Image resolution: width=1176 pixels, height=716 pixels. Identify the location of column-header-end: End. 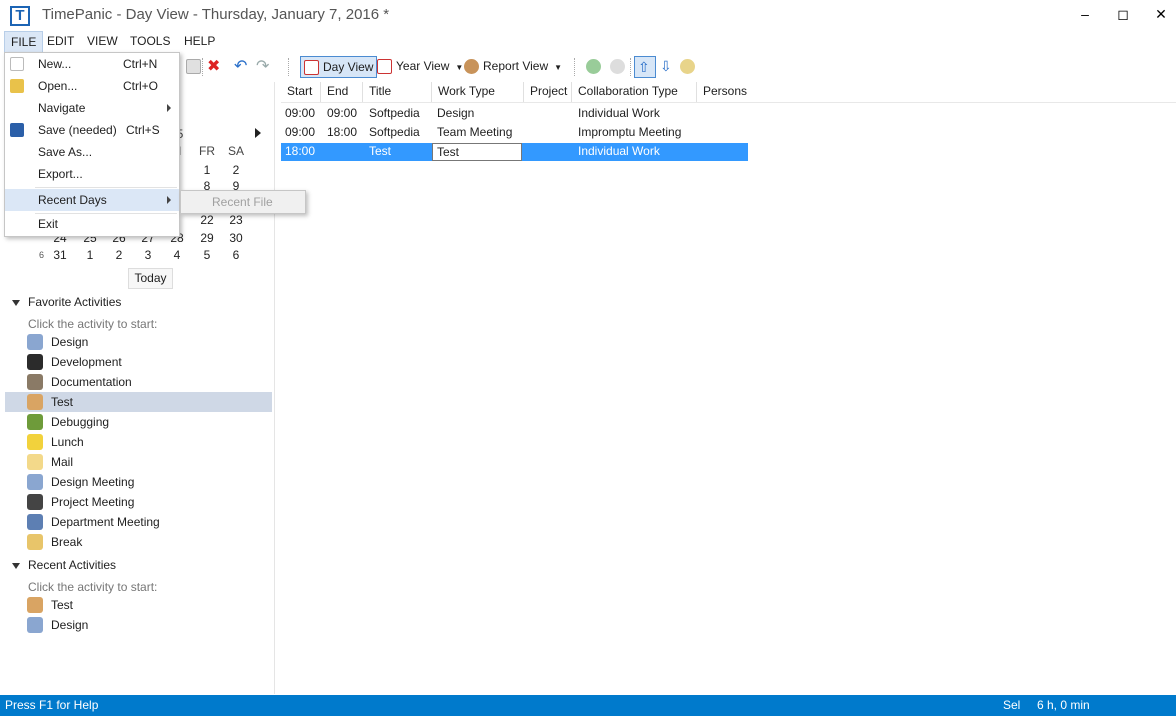
(342, 92).